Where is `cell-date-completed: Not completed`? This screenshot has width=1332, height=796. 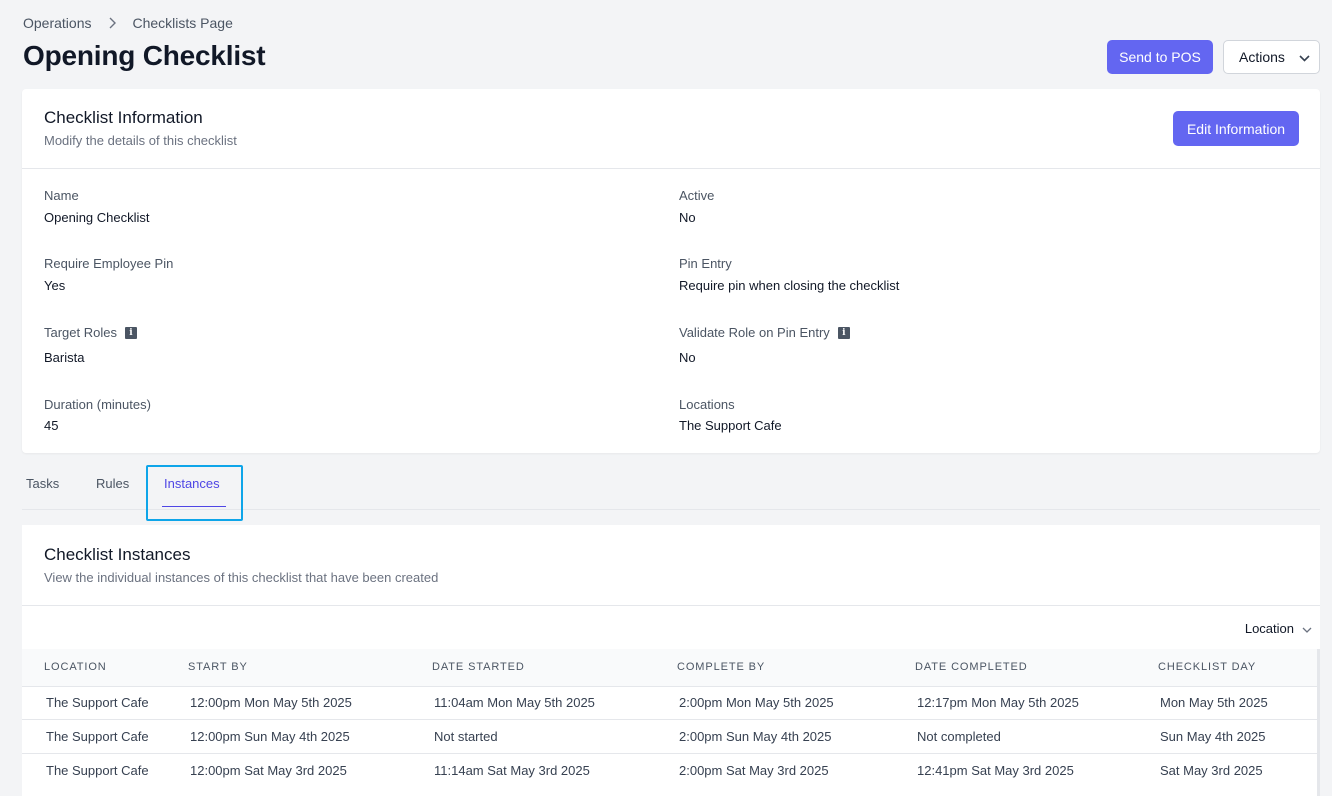
cell-date-completed: Not completed is located at coordinates (1014, 736).